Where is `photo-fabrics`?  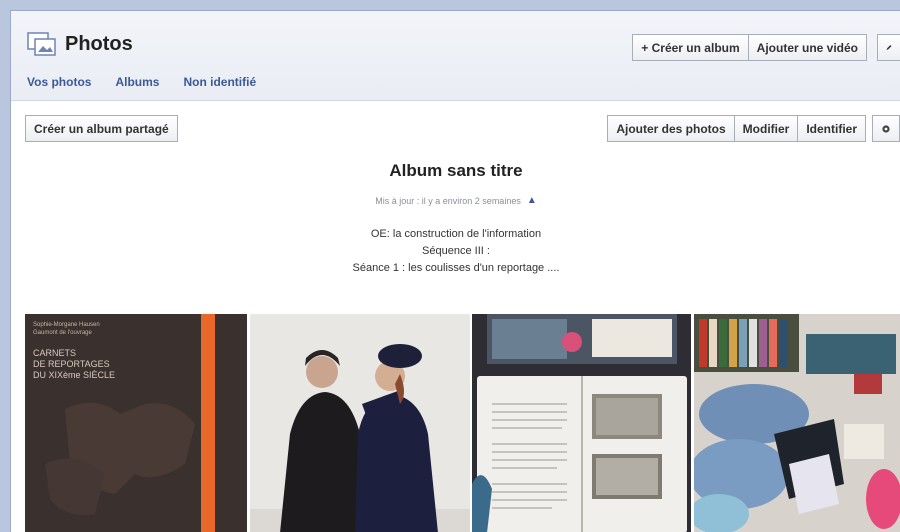
photo-fabrics is located at coordinates (797, 423).